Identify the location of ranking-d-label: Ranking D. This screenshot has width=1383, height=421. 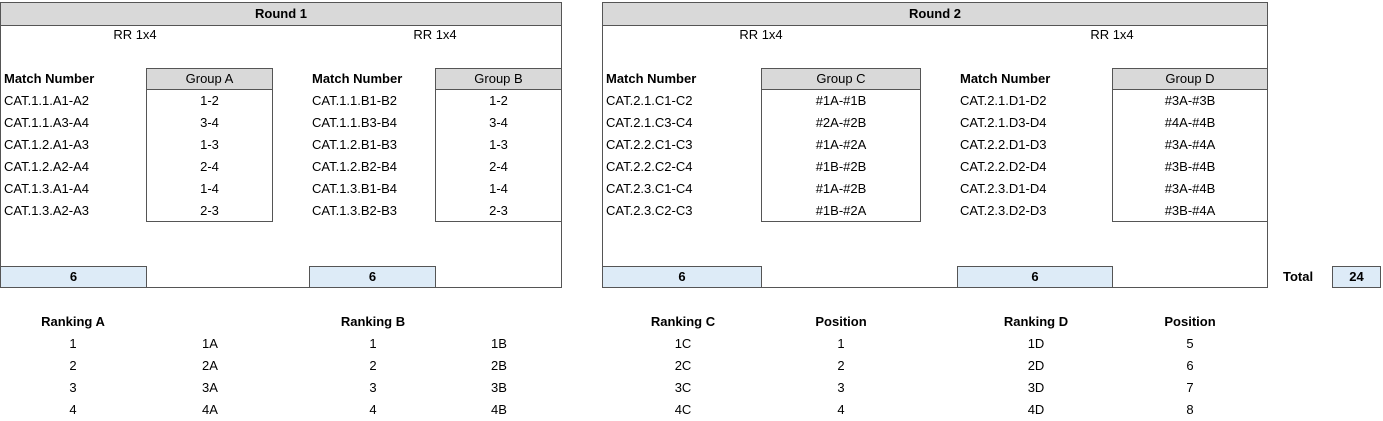
(1036, 321).